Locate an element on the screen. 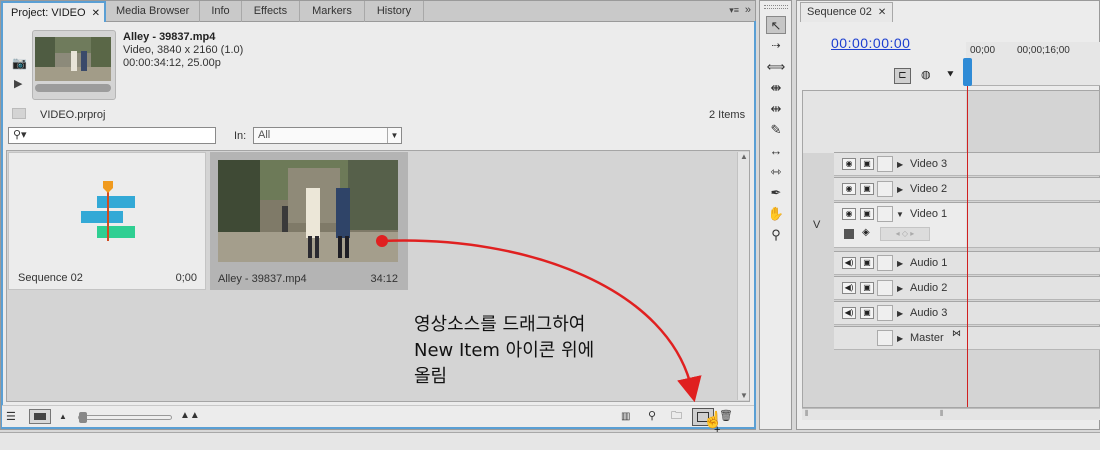 Image resolution: width=1100 pixels, height=450 pixels. bin-item-clip-name: Alley - 39837.mp4 is located at coordinates (262, 279).